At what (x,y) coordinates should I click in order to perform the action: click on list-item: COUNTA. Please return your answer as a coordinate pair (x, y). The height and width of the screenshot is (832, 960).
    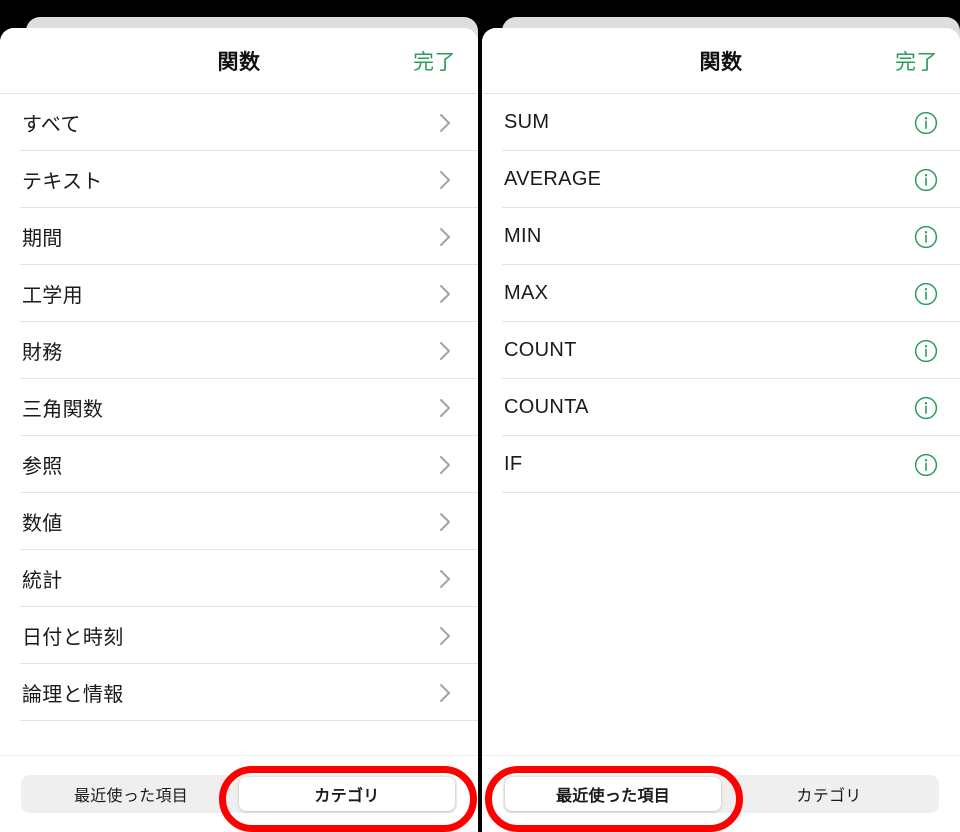
    Looking at the image, I should click on (721, 407).